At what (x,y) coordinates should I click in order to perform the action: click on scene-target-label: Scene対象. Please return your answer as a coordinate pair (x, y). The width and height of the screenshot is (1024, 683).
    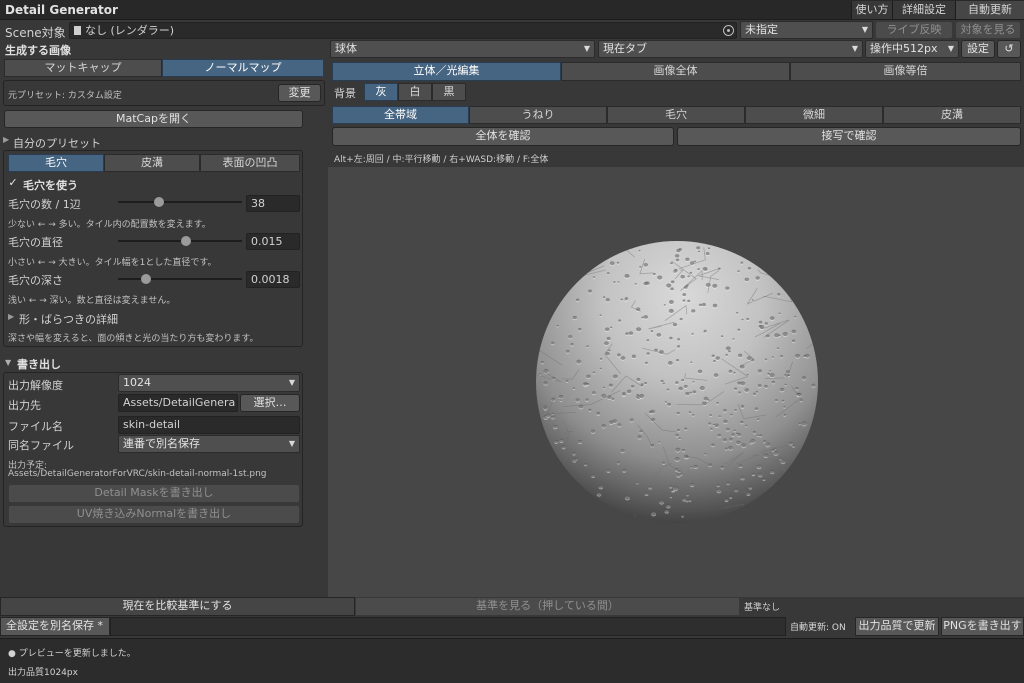
    Looking at the image, I should click on (35, 33).